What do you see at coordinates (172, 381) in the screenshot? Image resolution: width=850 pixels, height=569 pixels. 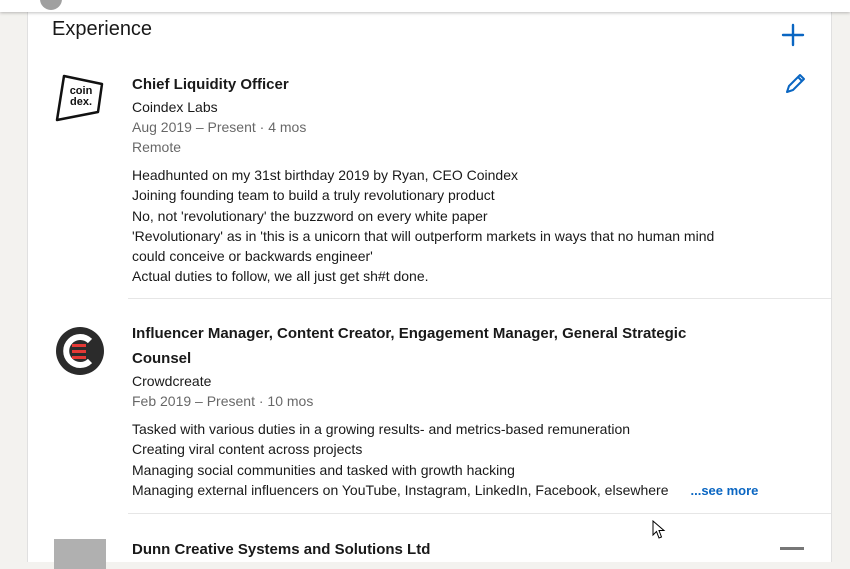 I see `company-name: Crowdcreate` at bounding box center [172, 381].